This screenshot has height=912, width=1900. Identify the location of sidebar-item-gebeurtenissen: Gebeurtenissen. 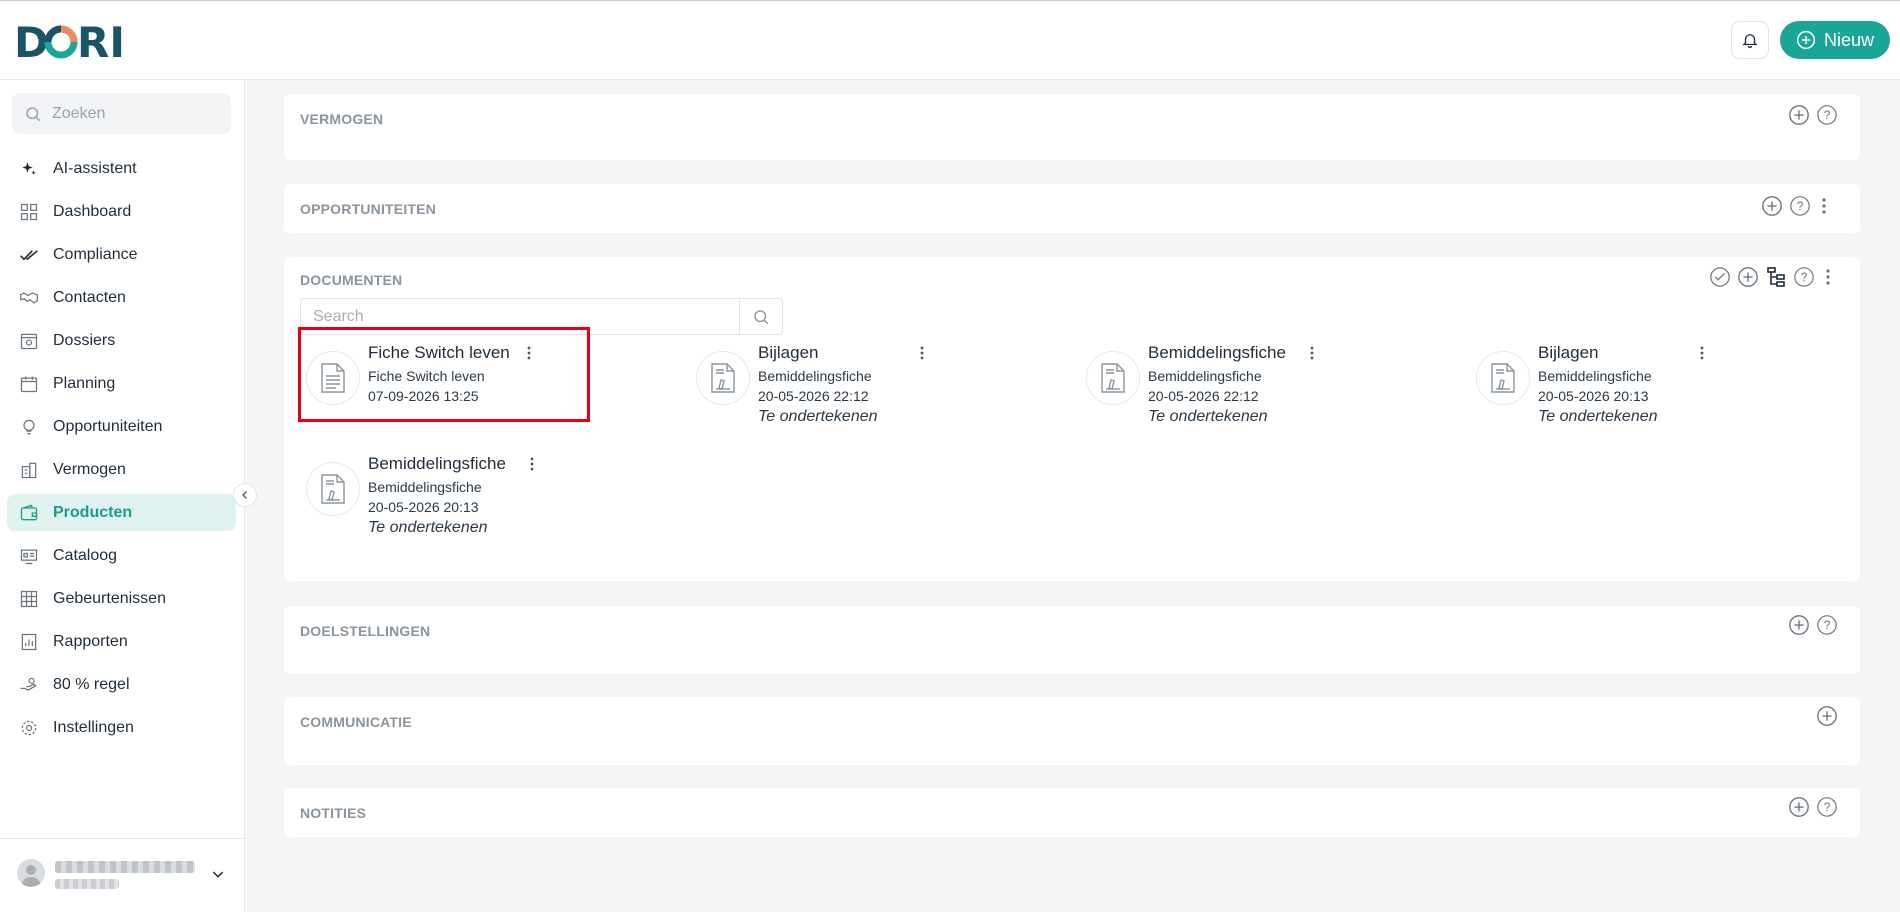
(121, 598).